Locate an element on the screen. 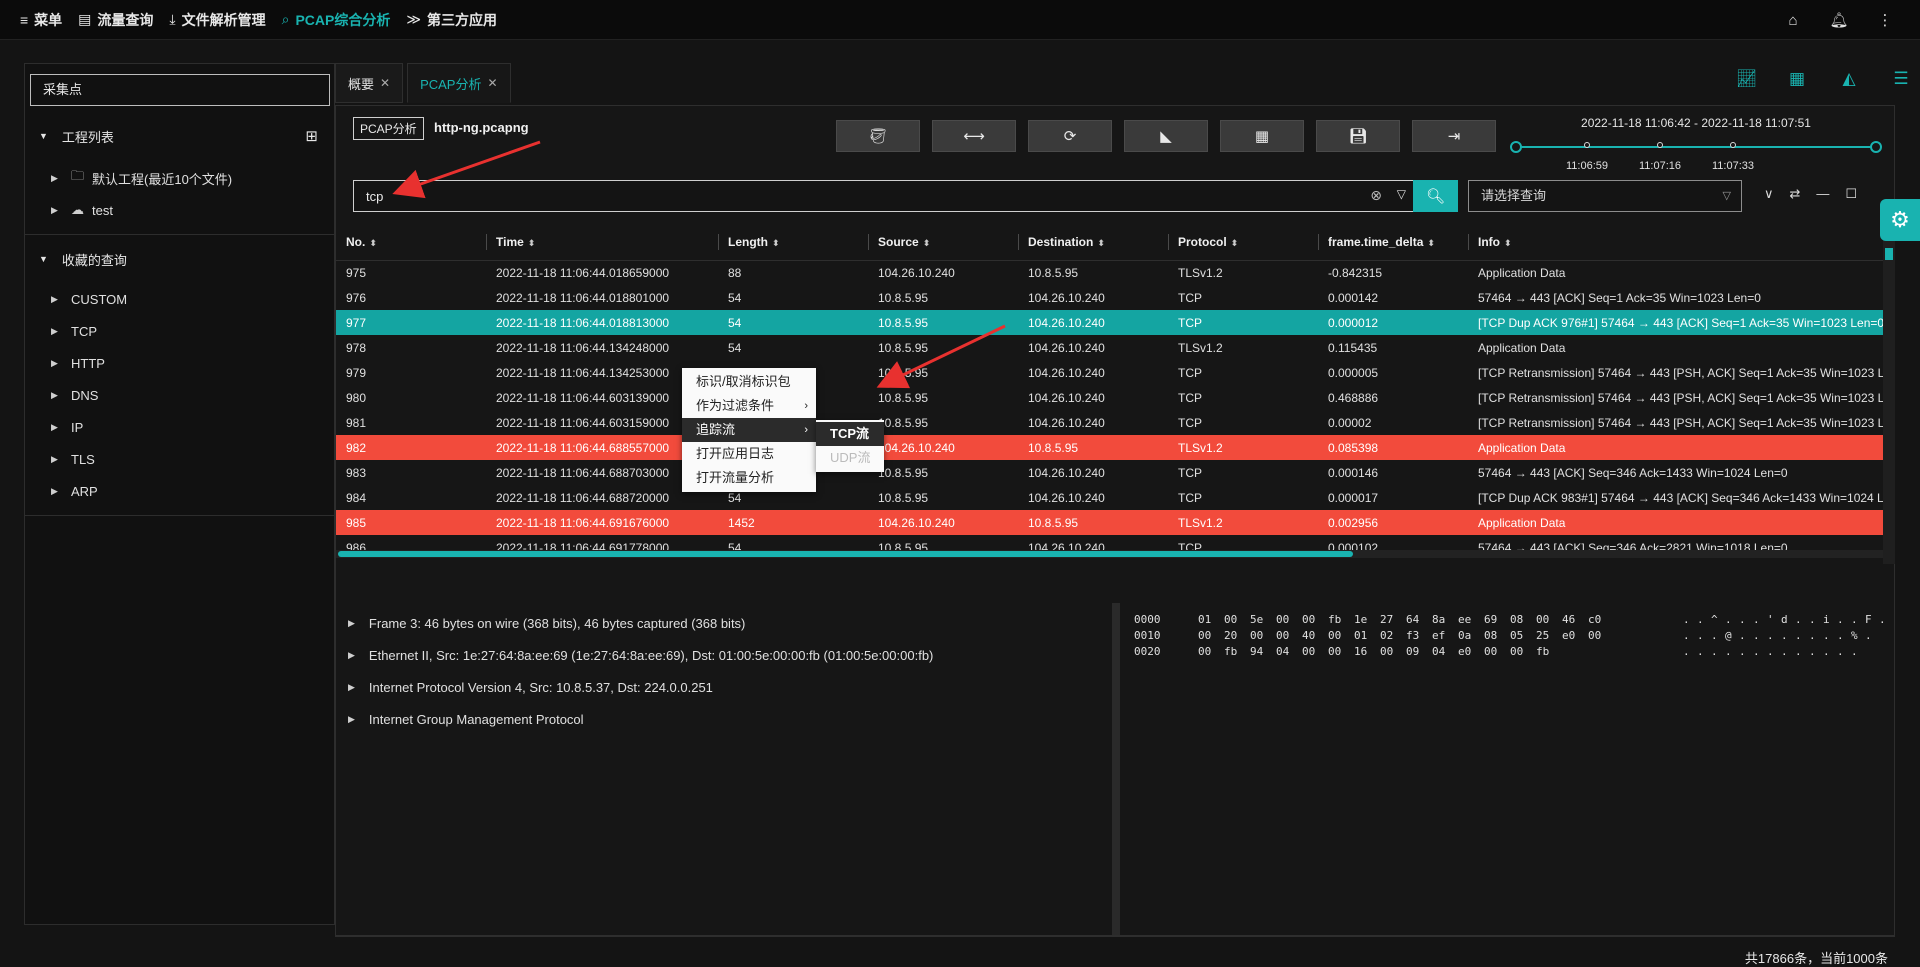 Image resolution: width=1920 pixels, height=967 pixels. menu-item-mark-packet: 标识/取消标识包 is located at coordinates (749, 382).